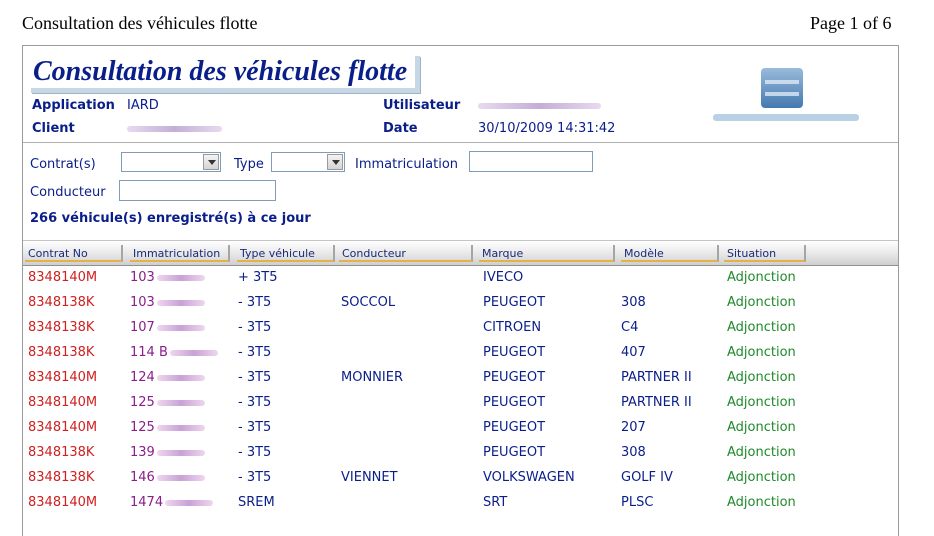 The height and width of the screenshot is (536, 934). I want to click on contrat-filter-label: Contrat(s), so click(63, 164).